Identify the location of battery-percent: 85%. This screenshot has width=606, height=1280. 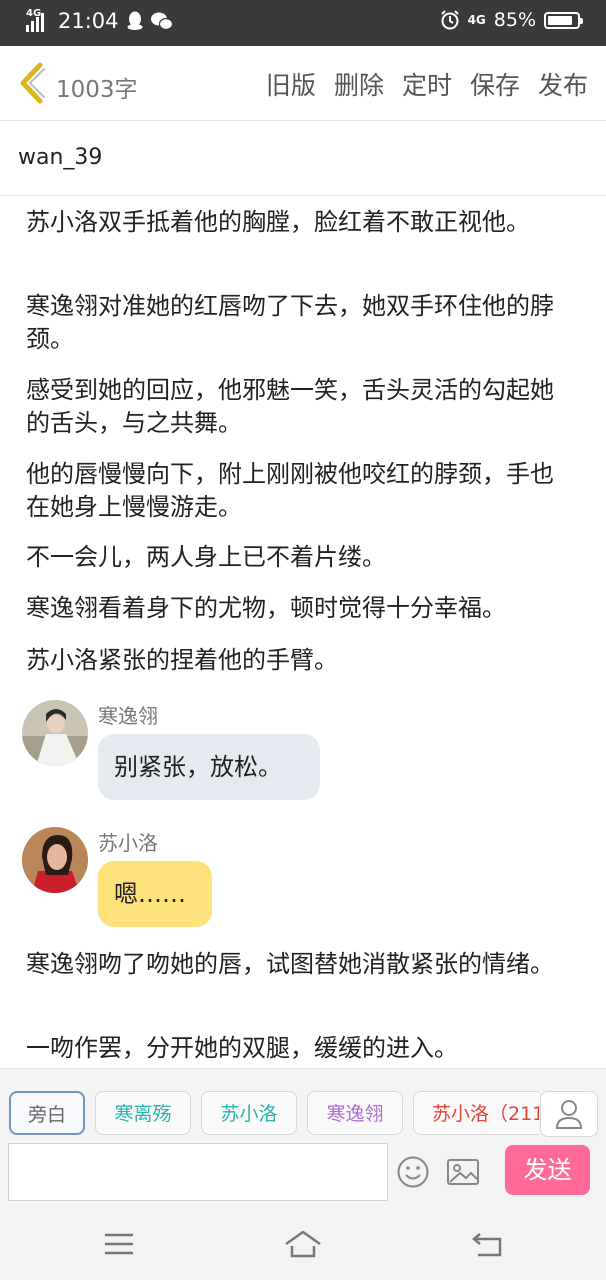
(514, 20).